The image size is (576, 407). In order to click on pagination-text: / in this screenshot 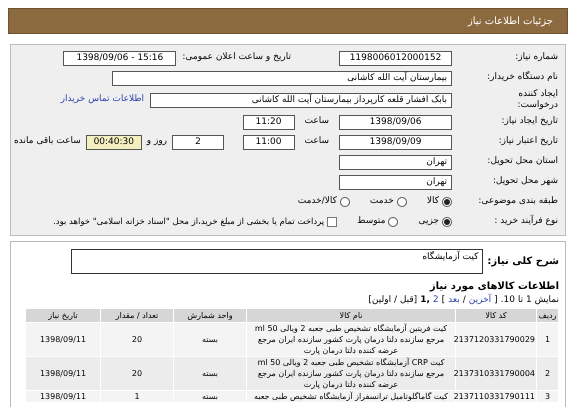, I will do `click(464, 300)`.